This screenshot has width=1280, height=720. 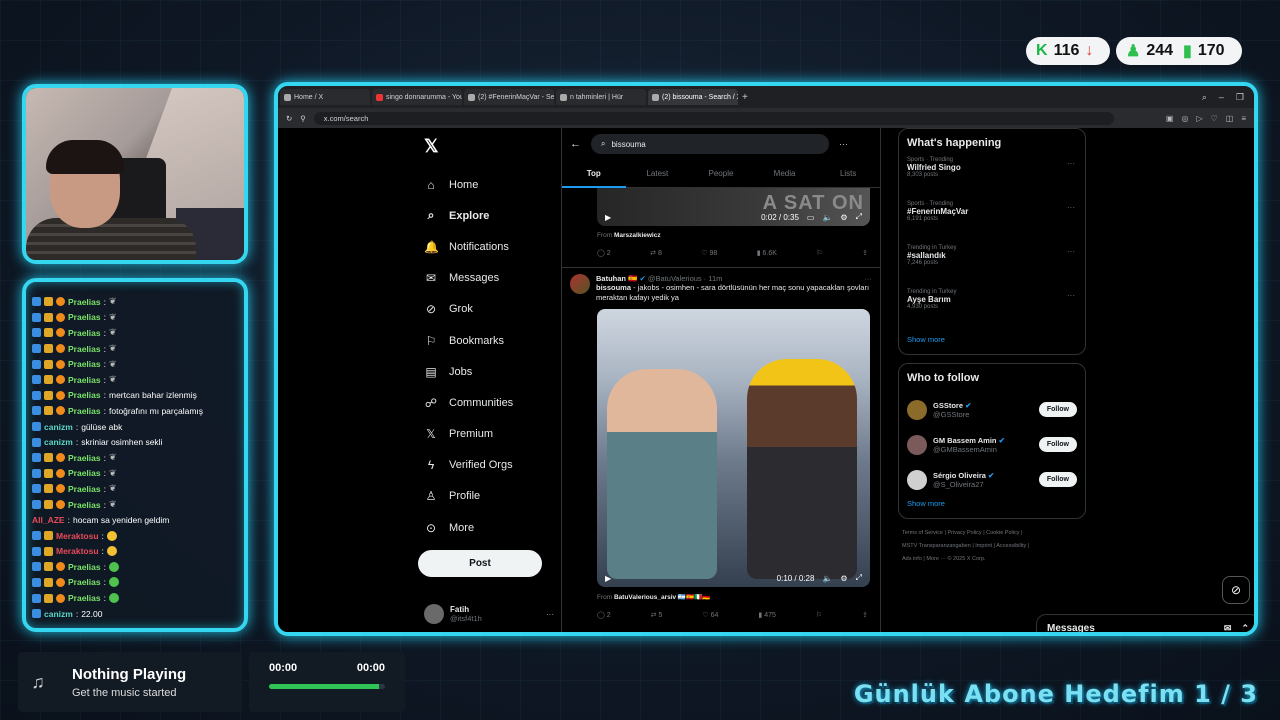 What do you see at coordinates (417, 97) in the screenshot?
I see `browser-tab: singo donnarumma - You` at bounding box center [417, 97].